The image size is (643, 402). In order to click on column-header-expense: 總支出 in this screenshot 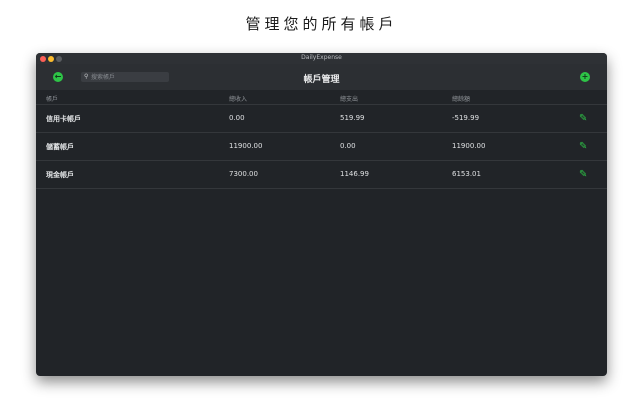, I will do `click(349, 99)`.